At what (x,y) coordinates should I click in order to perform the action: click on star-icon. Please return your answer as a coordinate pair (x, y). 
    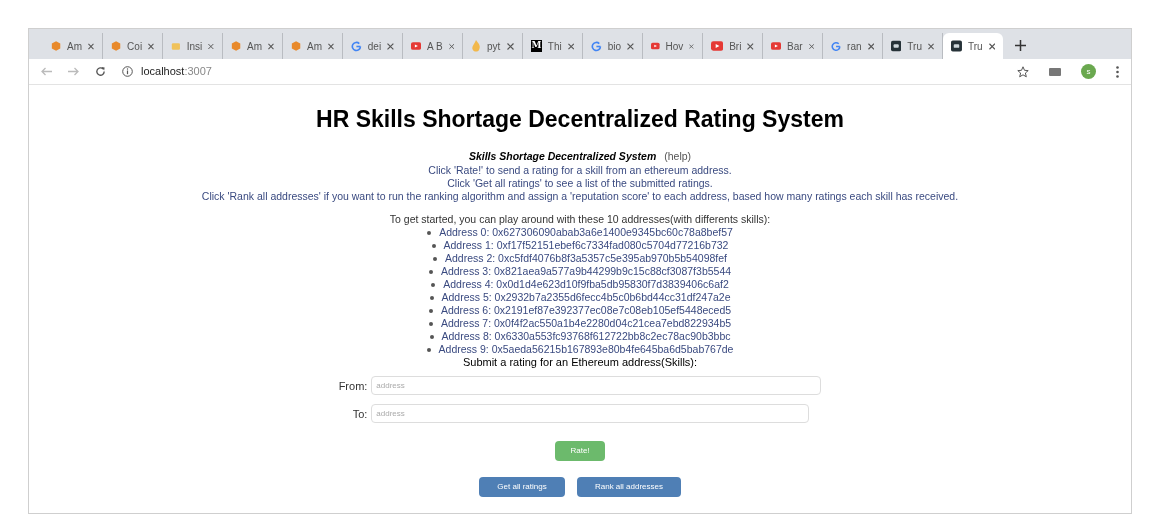
    Looking at the image, I should click on (1023, 71).